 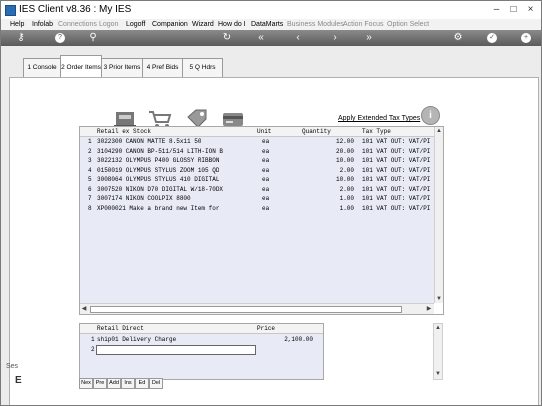 I want to click on confirm-icon: ✓, so click(x=492, y=38).